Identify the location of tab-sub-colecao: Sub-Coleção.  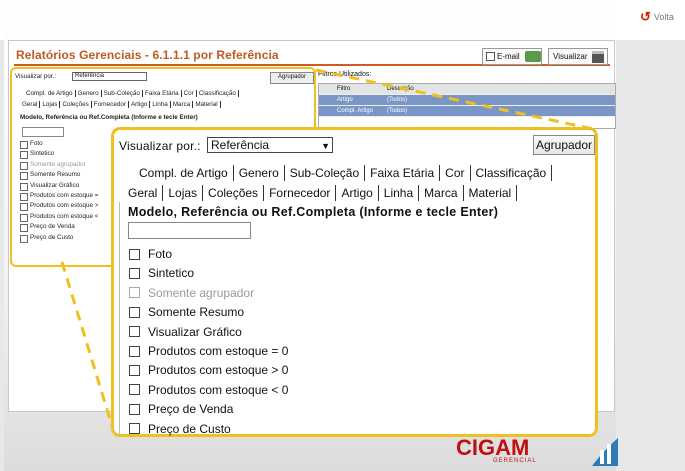
(325, 173).